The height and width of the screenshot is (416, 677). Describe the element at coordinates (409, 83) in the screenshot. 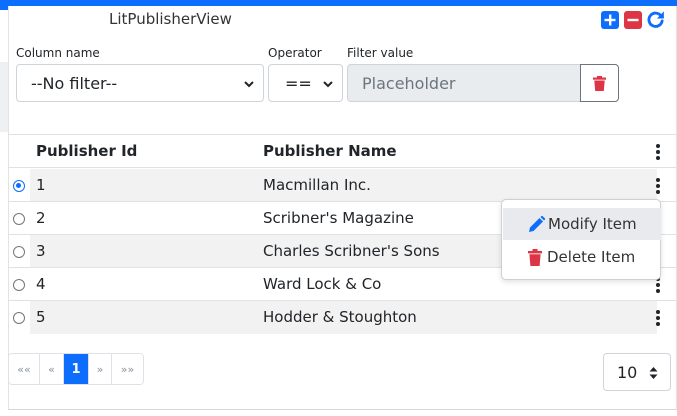

I see `filter-value-placeholder: Placeholder` at that location.